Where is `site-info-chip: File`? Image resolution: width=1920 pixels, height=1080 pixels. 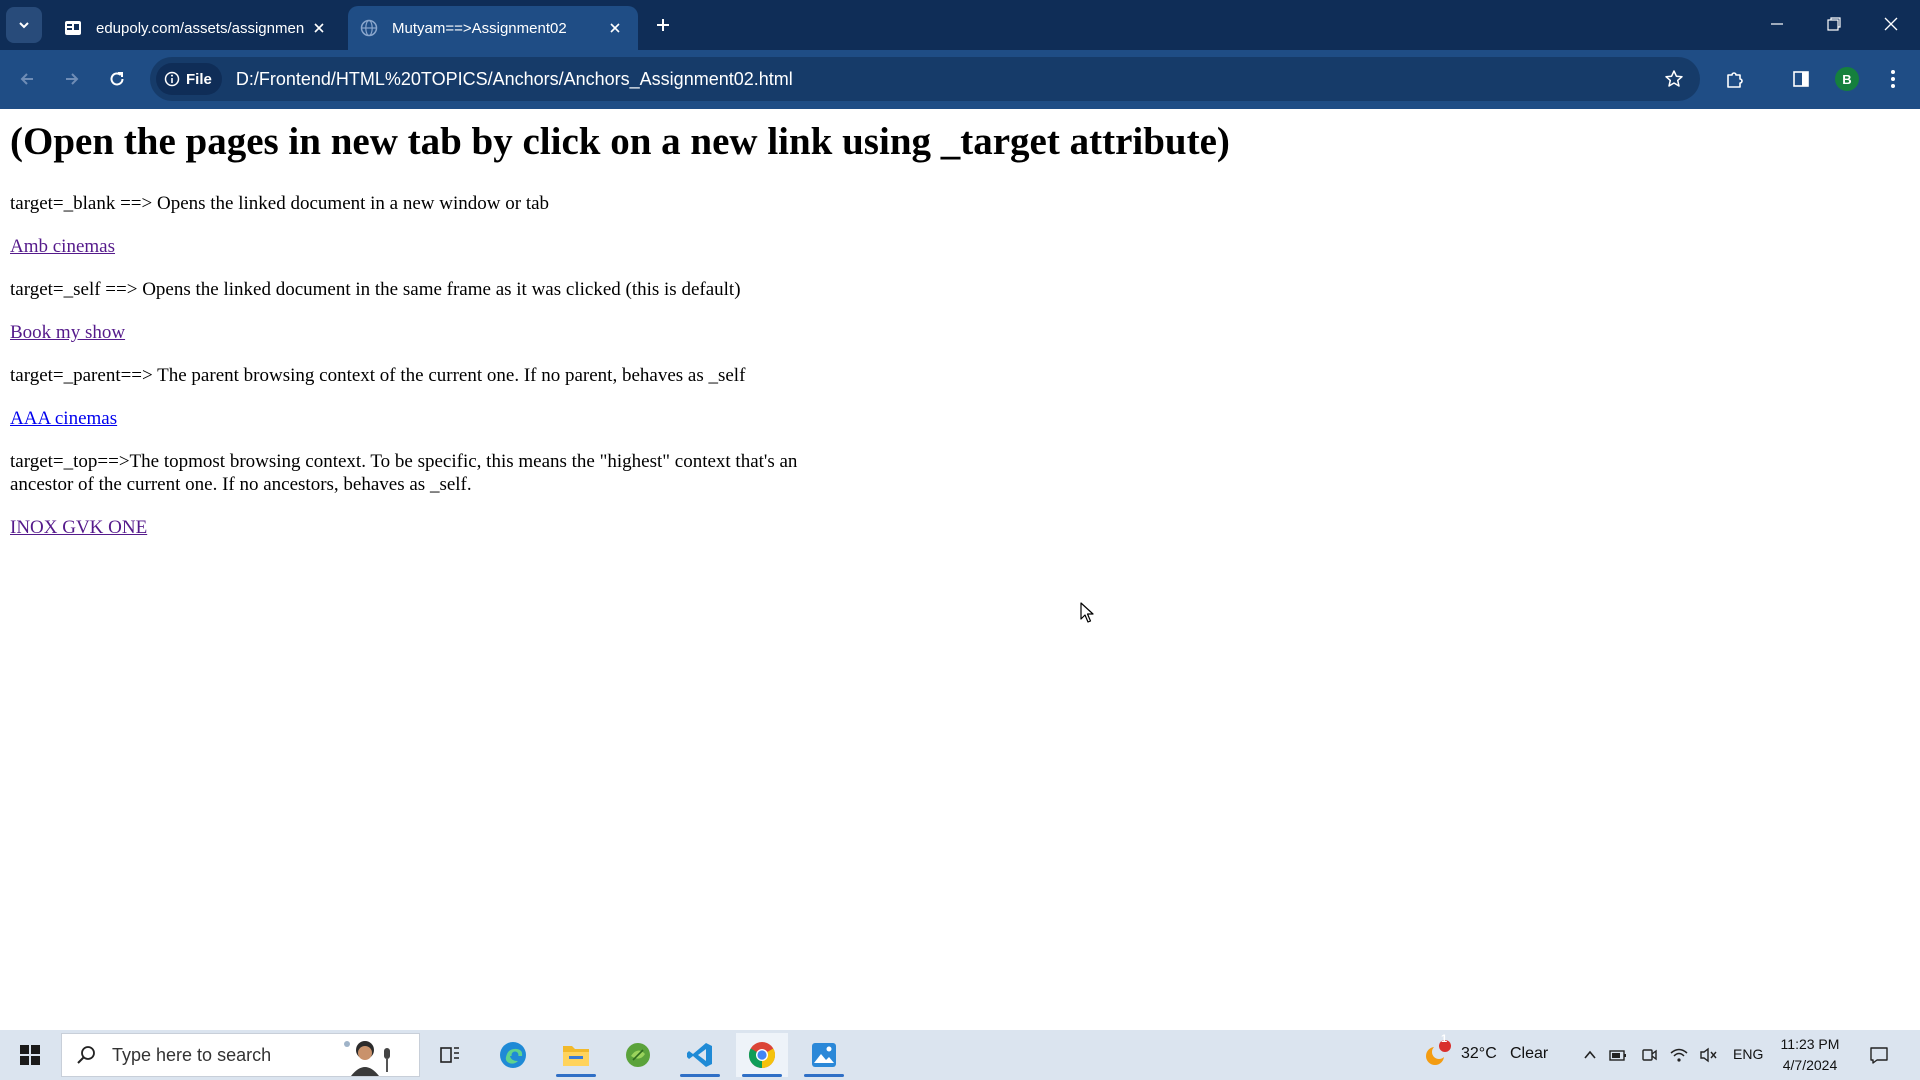 site-info-chip: File is located at coordinates (189, 79).